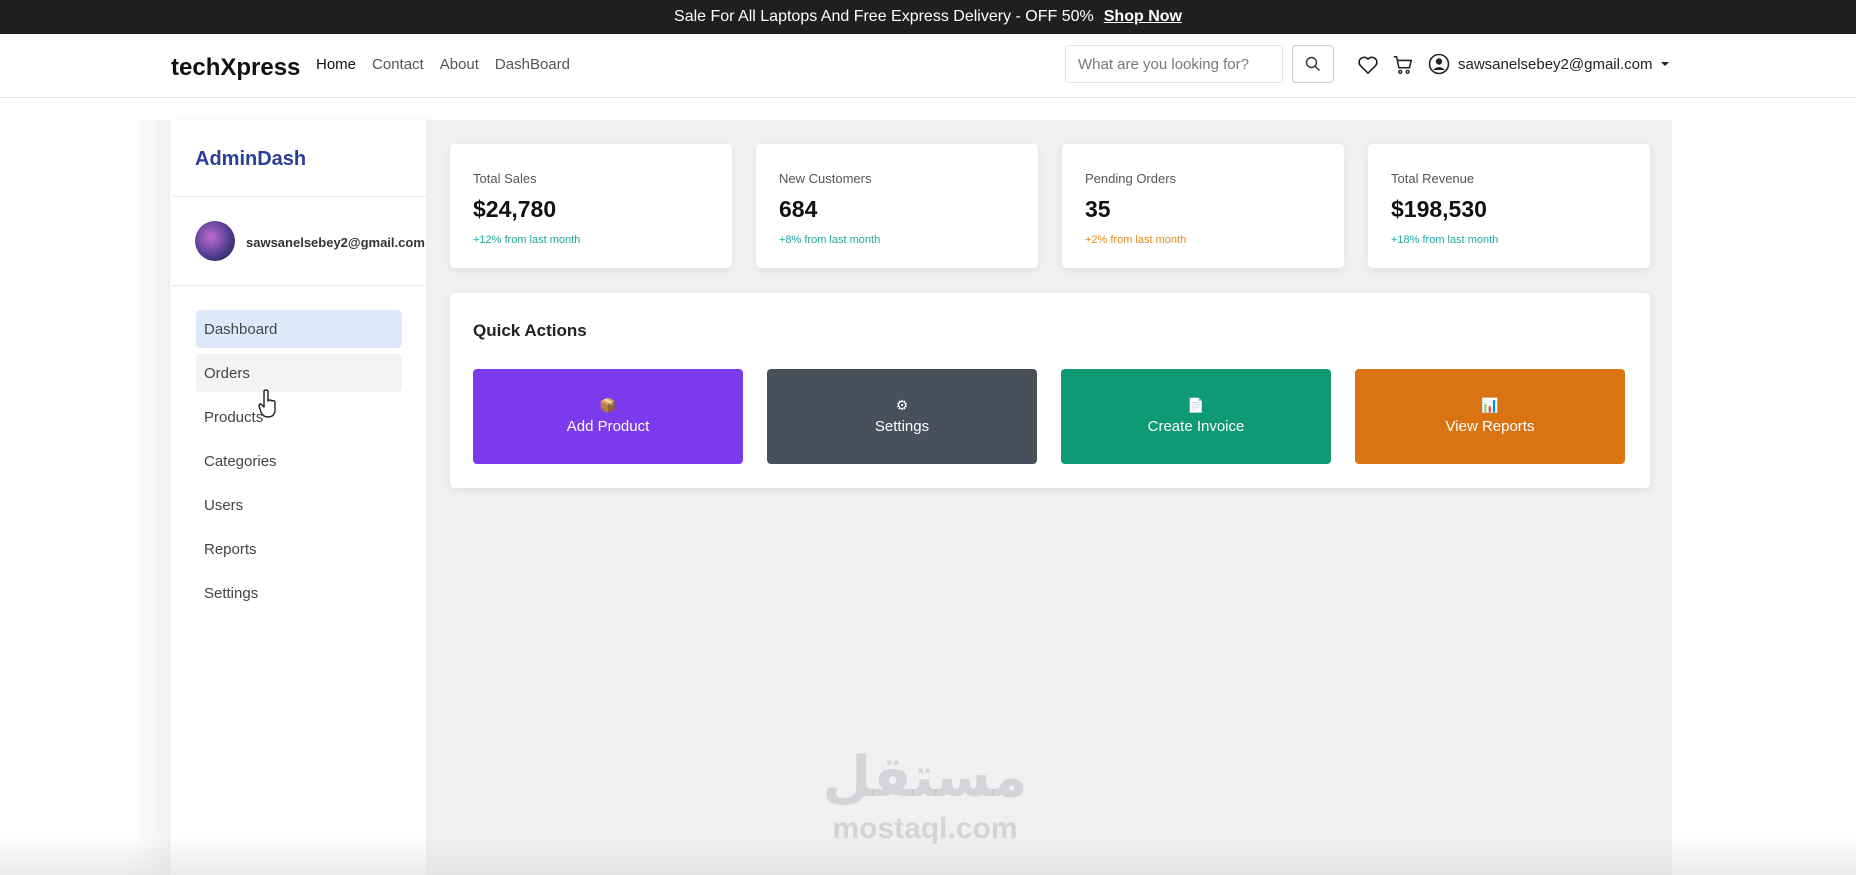 The width and height of the screenshot is (1856, 875). What do you see at coordinates (1439, 64) in the screenshot?
I see `user-icon` at bounding box center [1439, 64].